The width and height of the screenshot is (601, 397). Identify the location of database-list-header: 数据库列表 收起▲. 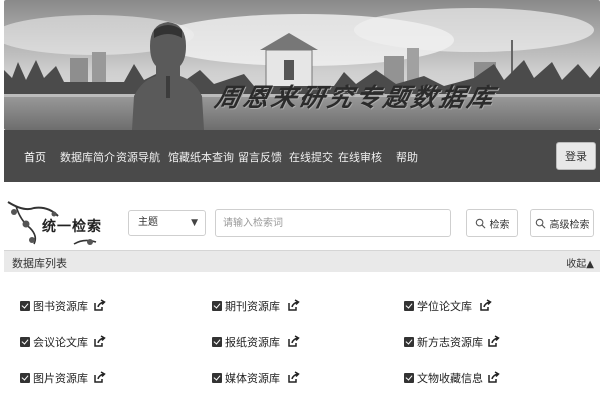
(302, 261).